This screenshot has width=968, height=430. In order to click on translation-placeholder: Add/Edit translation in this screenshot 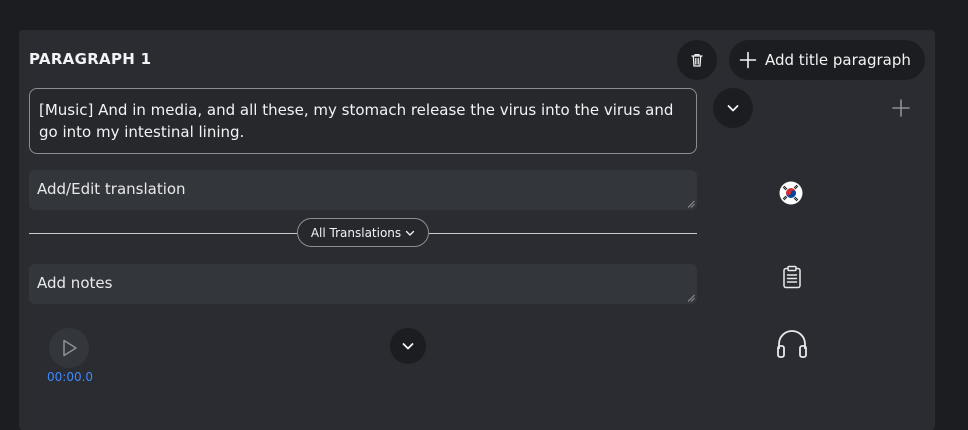, I will do `click(111, 189)`.